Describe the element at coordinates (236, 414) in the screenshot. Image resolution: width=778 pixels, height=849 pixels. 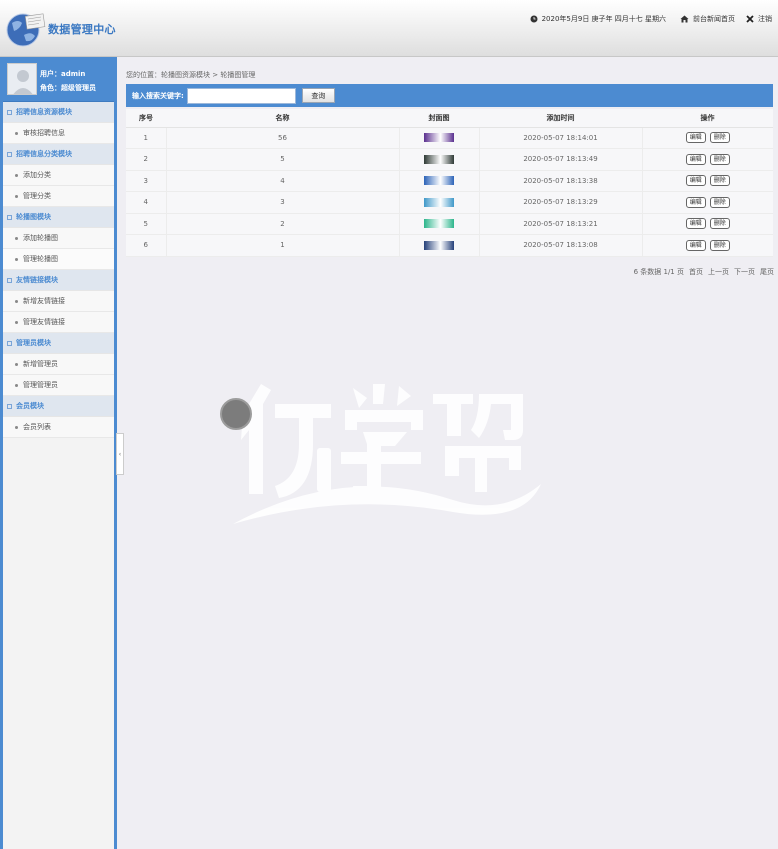
I see `cursor-highlight-circle` at that location.